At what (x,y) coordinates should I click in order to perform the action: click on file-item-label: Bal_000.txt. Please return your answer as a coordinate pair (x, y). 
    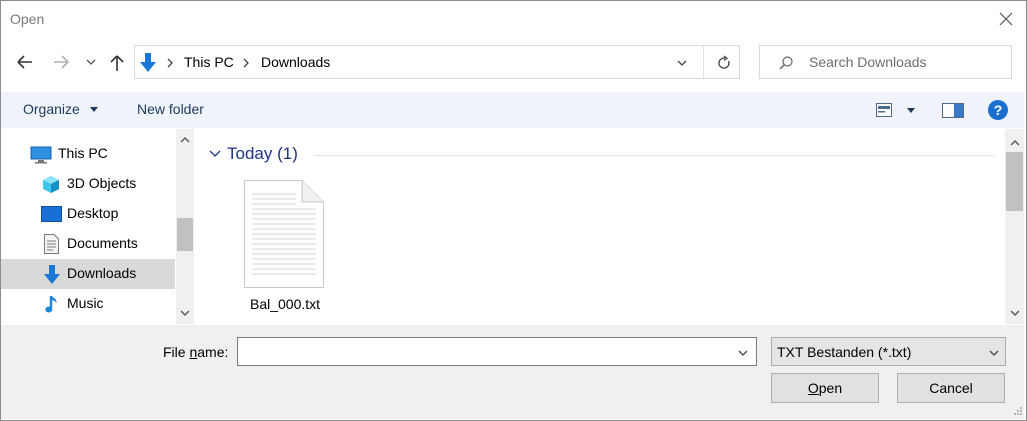
    Looking at the image, I should click on (285, 304).